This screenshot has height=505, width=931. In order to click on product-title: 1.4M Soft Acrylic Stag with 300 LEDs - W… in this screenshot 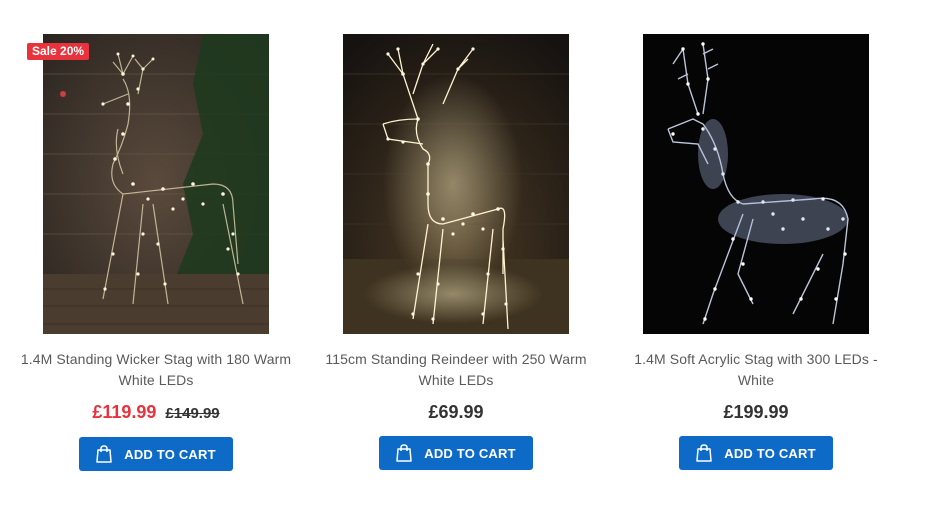, I will do `click(756, 370)`.